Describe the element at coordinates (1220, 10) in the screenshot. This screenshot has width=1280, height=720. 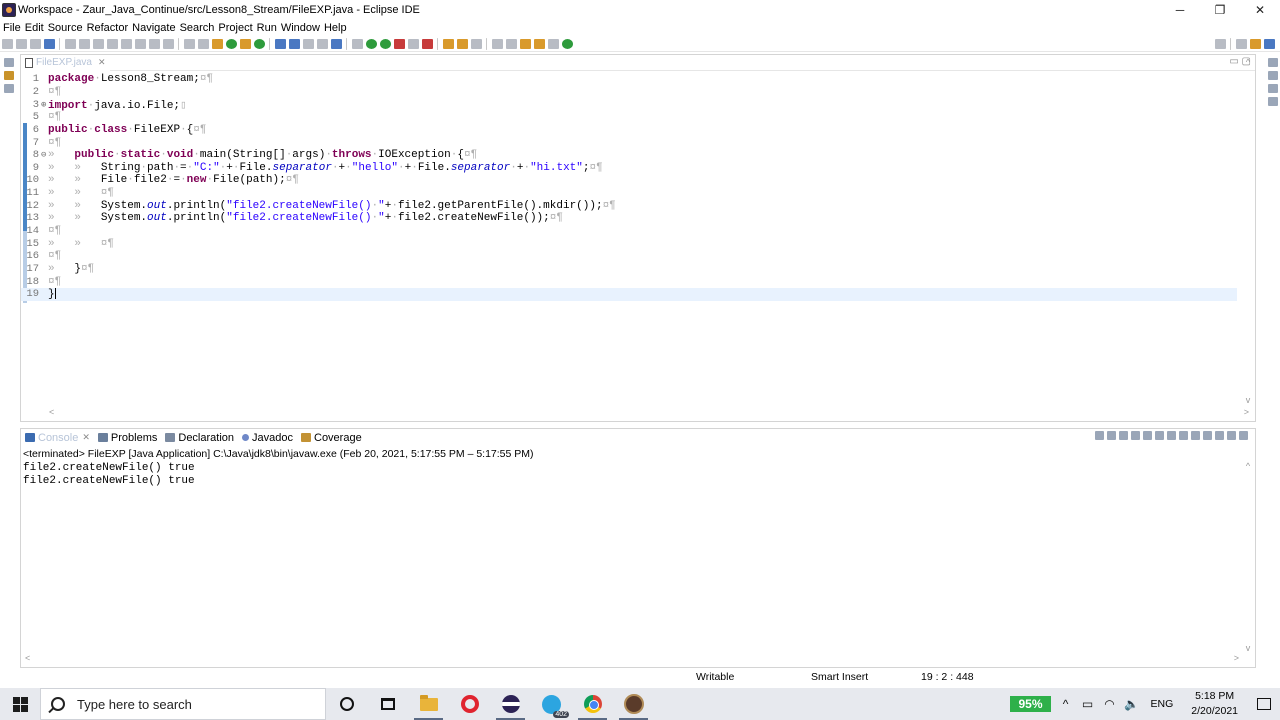
I see `restore-button: ❐` at that location.